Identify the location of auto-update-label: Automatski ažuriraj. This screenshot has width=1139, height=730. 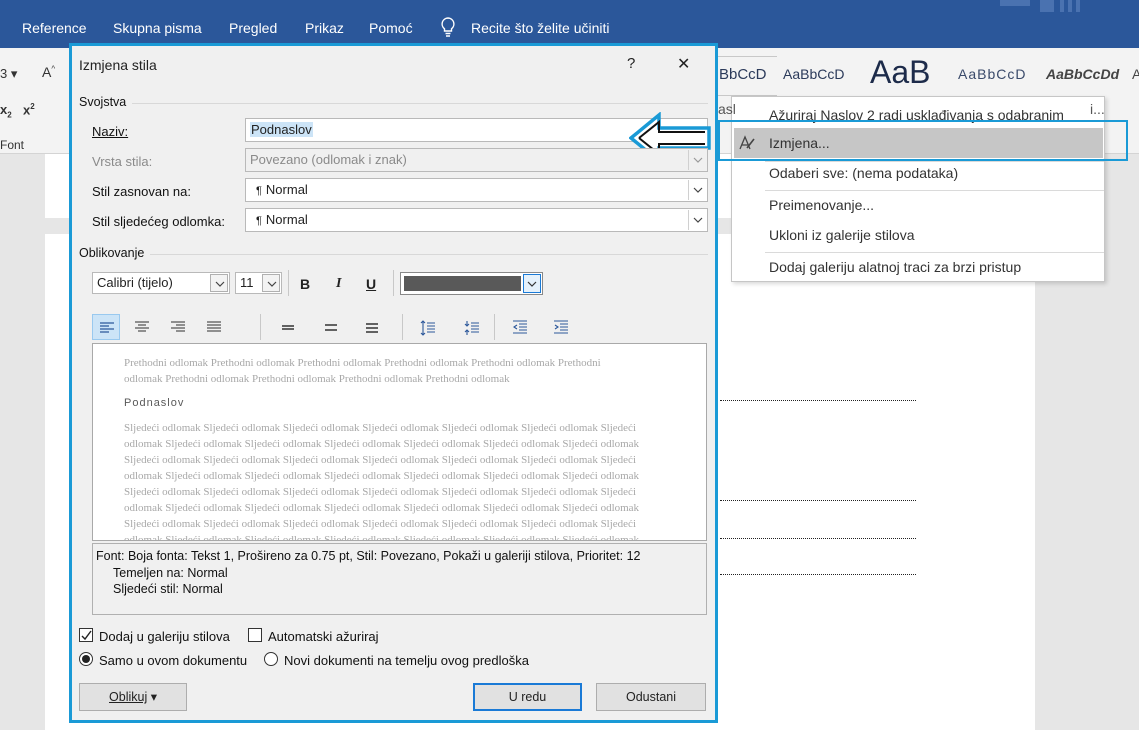
(323, 636).